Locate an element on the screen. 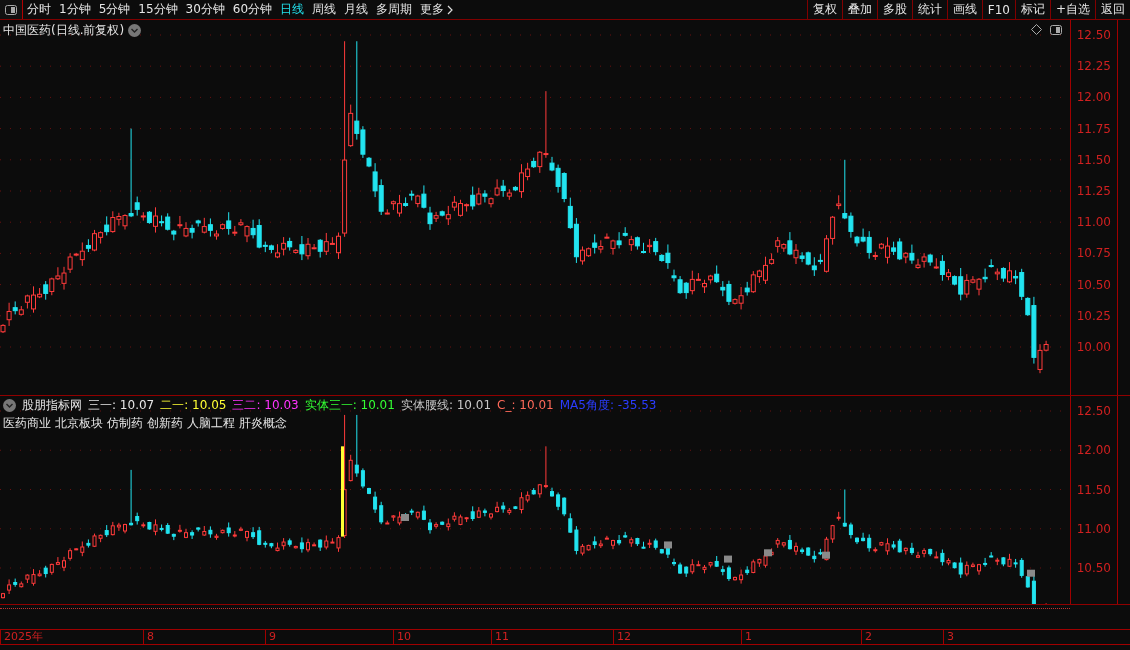  indicator-readout: 三一: 10.07 is located at coordinates (121, 405).